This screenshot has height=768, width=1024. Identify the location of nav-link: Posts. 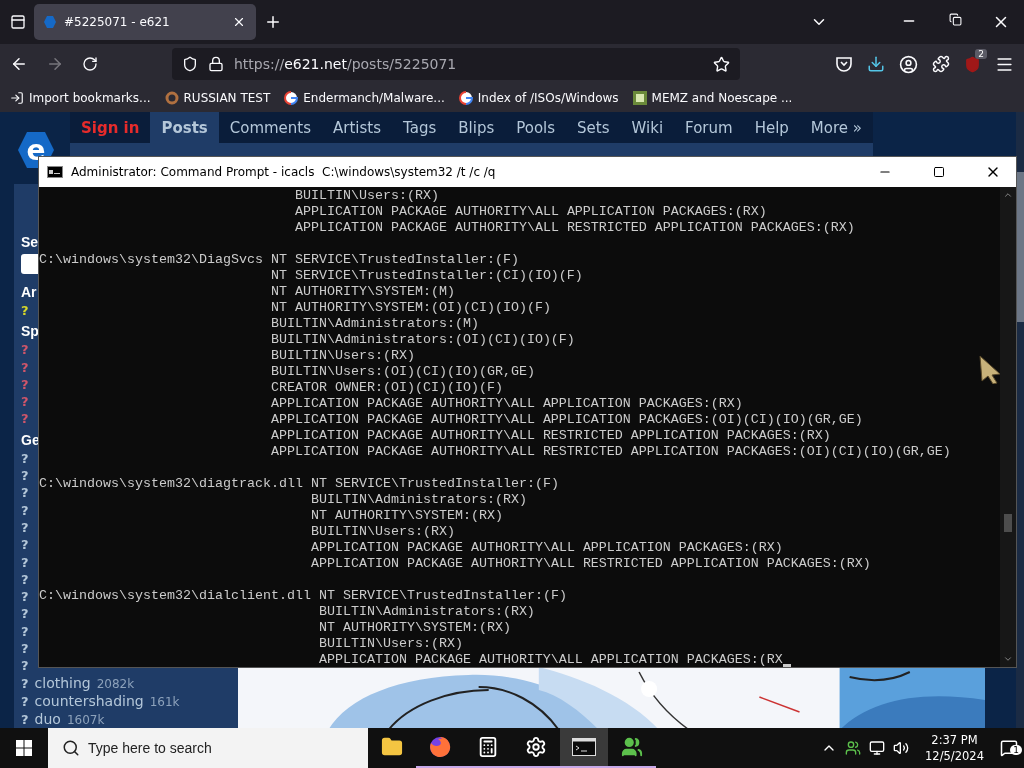
(184, 127).